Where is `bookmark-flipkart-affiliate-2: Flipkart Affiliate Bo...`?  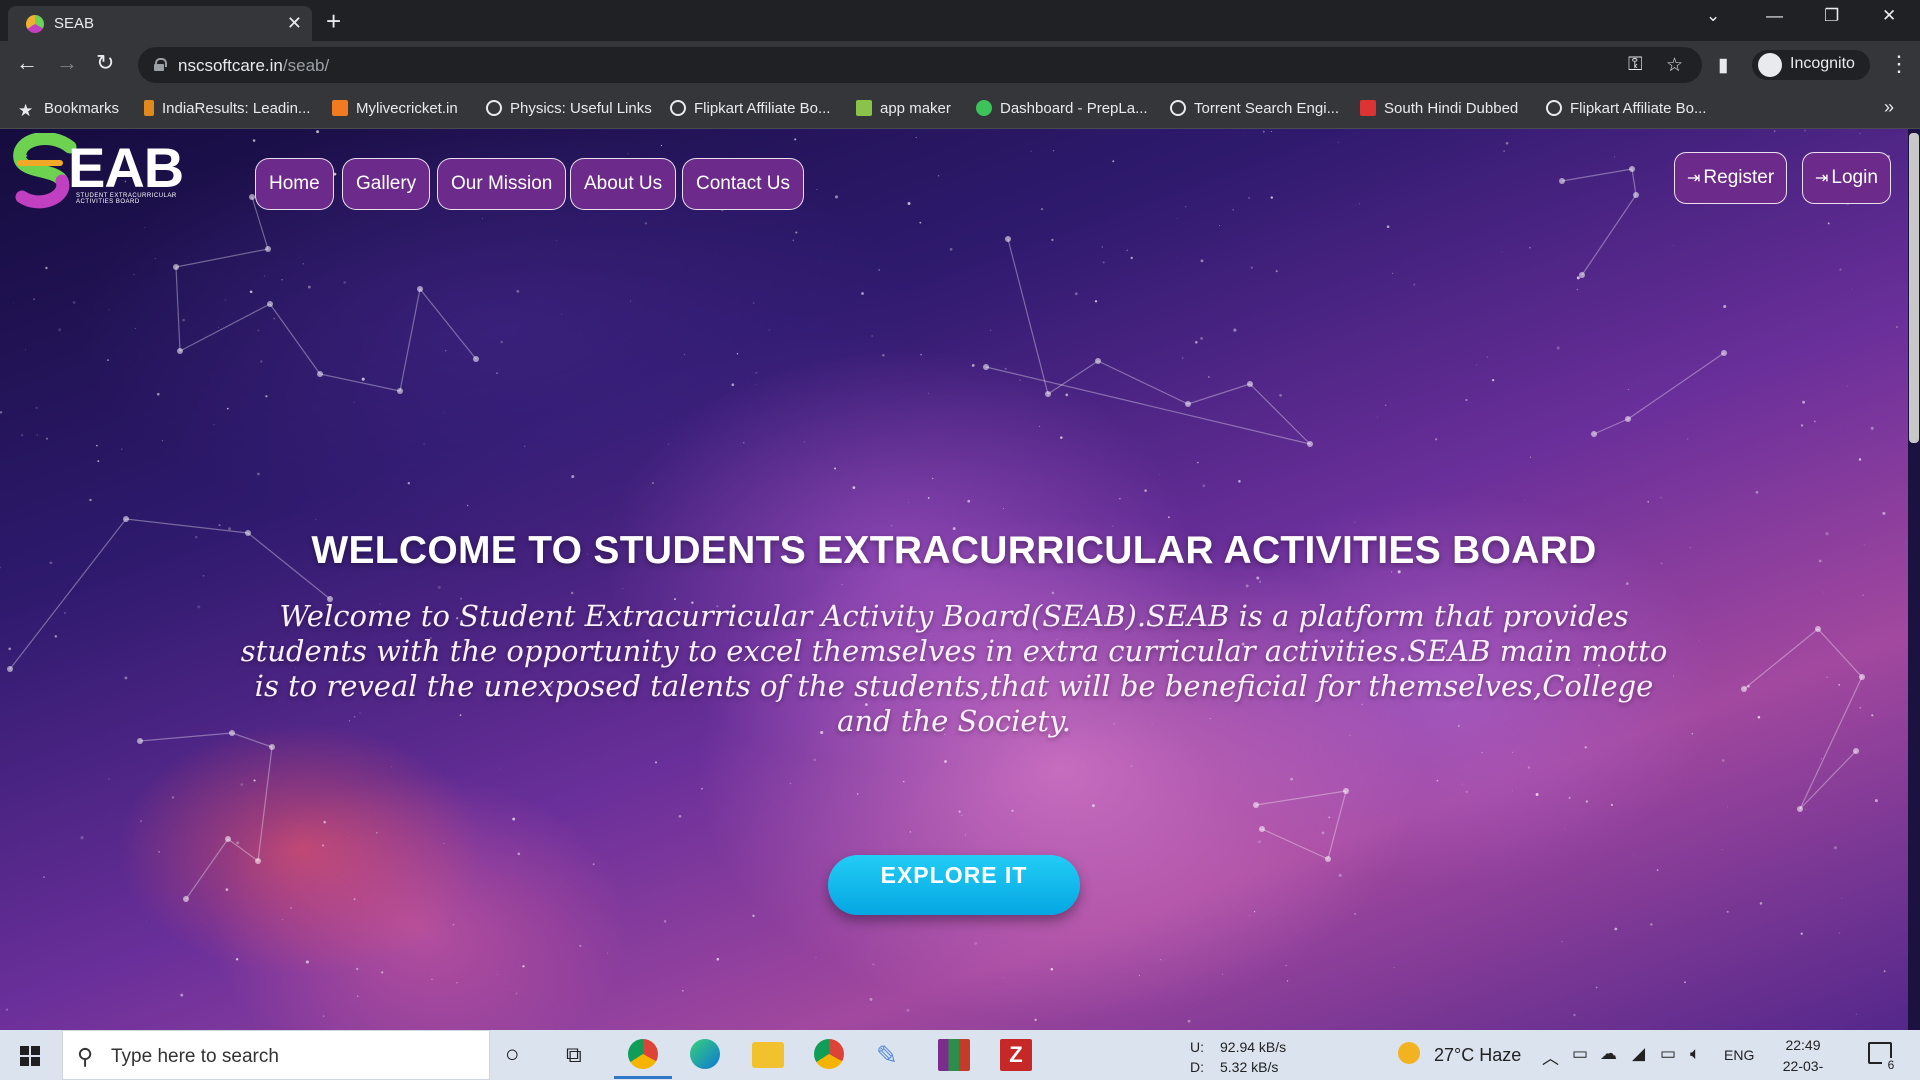
bookmark-flipkart-affiliate-2: Flipkart Affiliate Bo... is located at coordinates (1626, 108).